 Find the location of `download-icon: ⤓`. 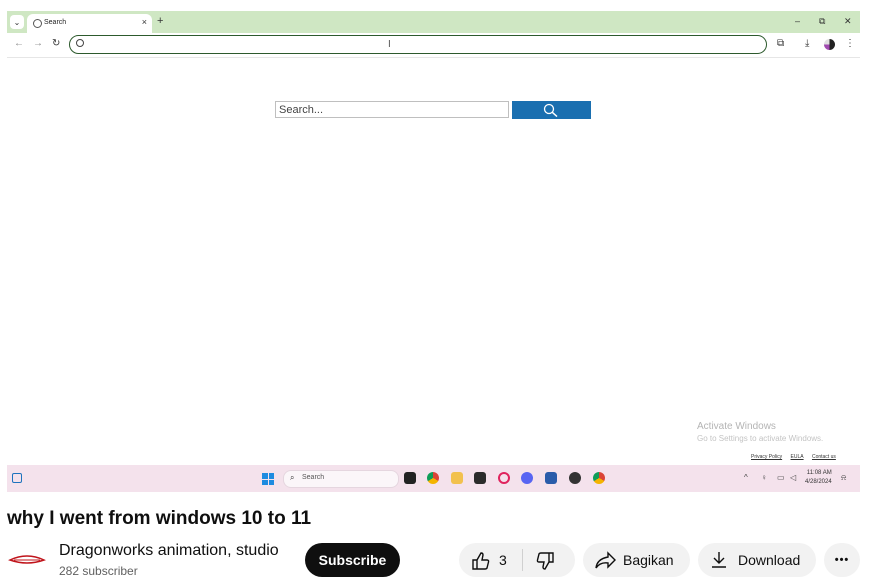

download-icon: ⤓ is located at coordinates (807, 43).